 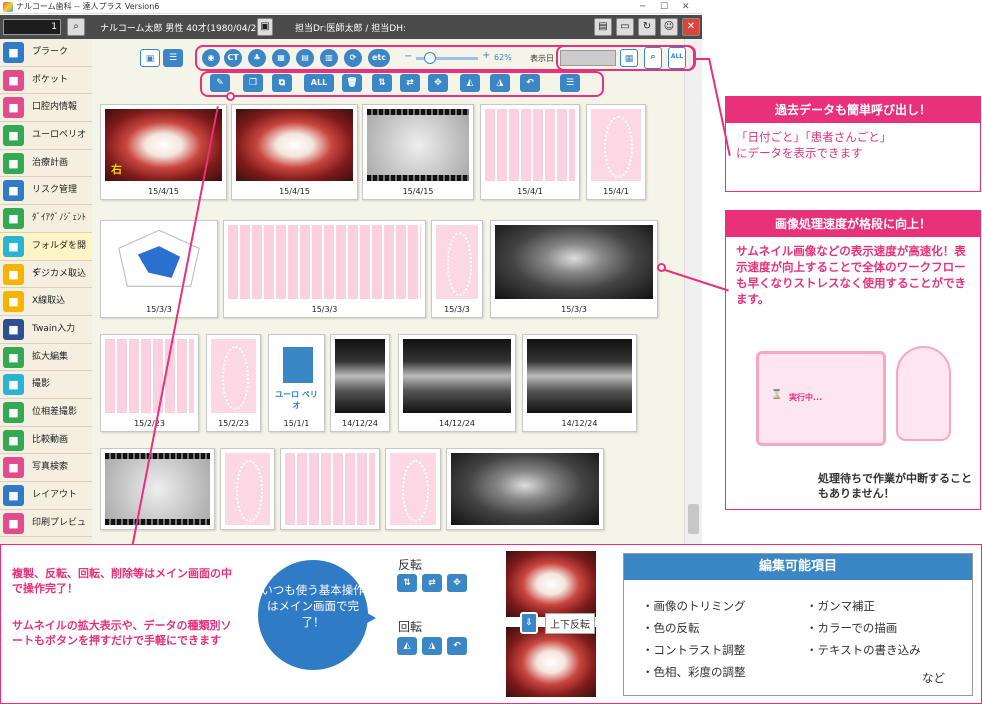 What do you see at coordinates (46, 441) in the screenshot?
I see `sidebar-item: ■ 比較動画` at bounding box center [46, 441].